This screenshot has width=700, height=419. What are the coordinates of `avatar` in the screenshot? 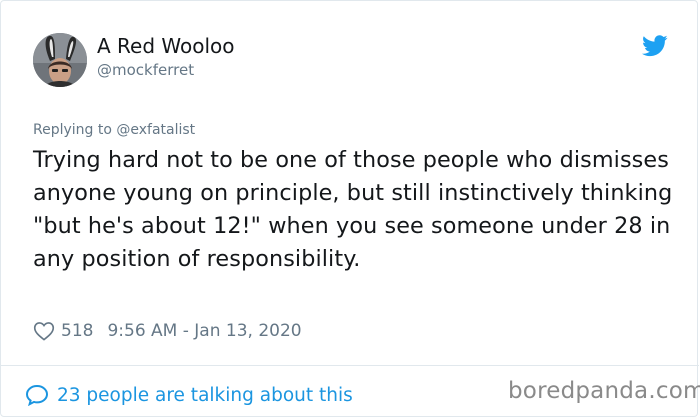 It's located at (60, 60).